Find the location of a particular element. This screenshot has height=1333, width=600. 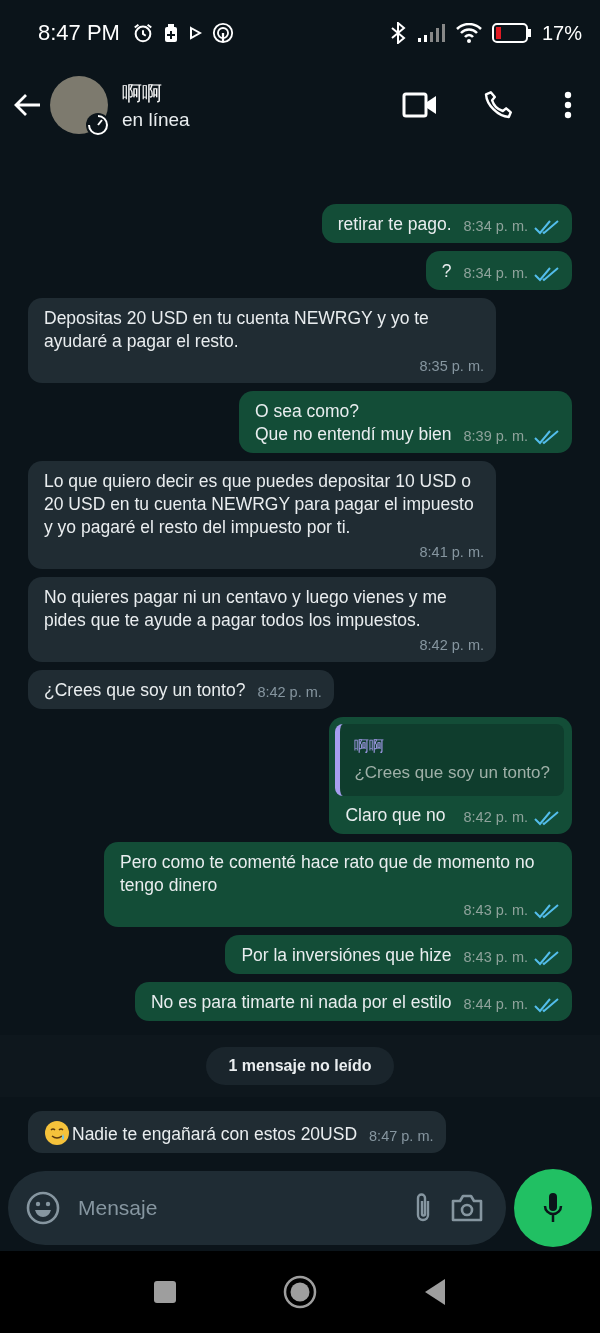

play-icon is located at coordinates (194, 33).